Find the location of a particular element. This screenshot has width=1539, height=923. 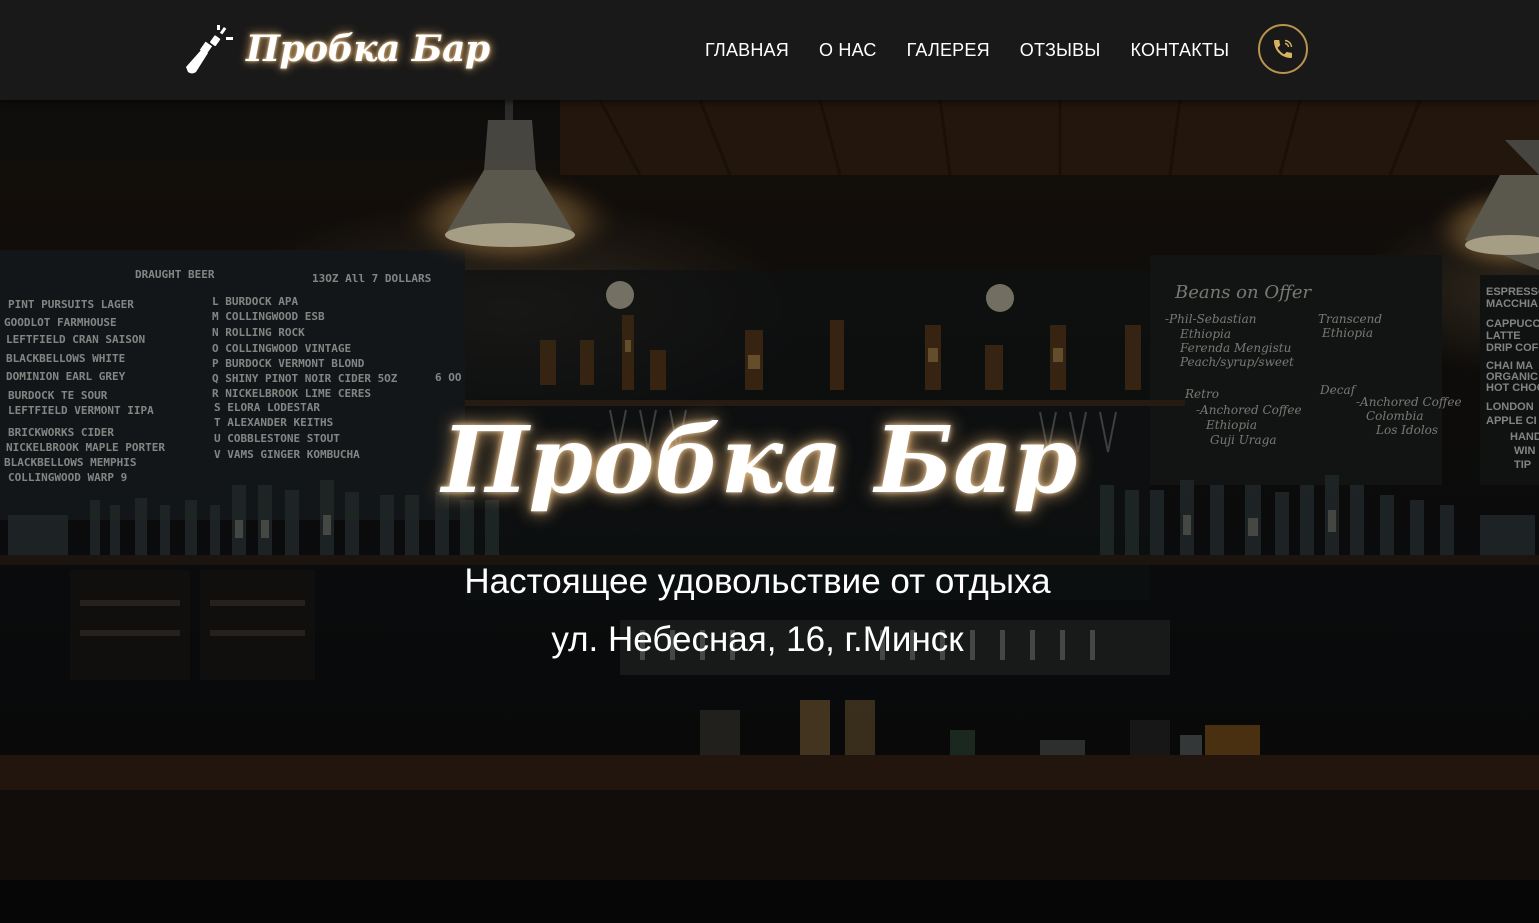

nav-home: ГЛАВНАЯ is located at coordinates (747, 50).